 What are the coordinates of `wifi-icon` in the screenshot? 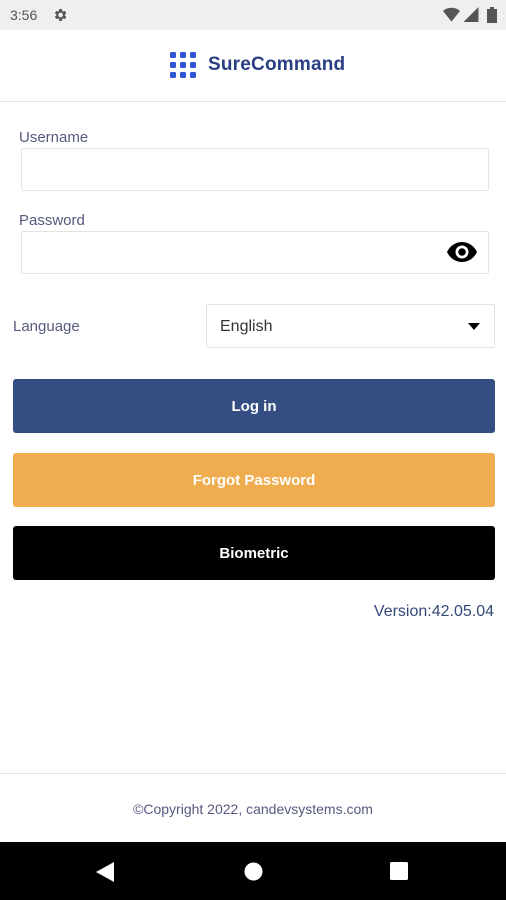 It's located at (451, 14).